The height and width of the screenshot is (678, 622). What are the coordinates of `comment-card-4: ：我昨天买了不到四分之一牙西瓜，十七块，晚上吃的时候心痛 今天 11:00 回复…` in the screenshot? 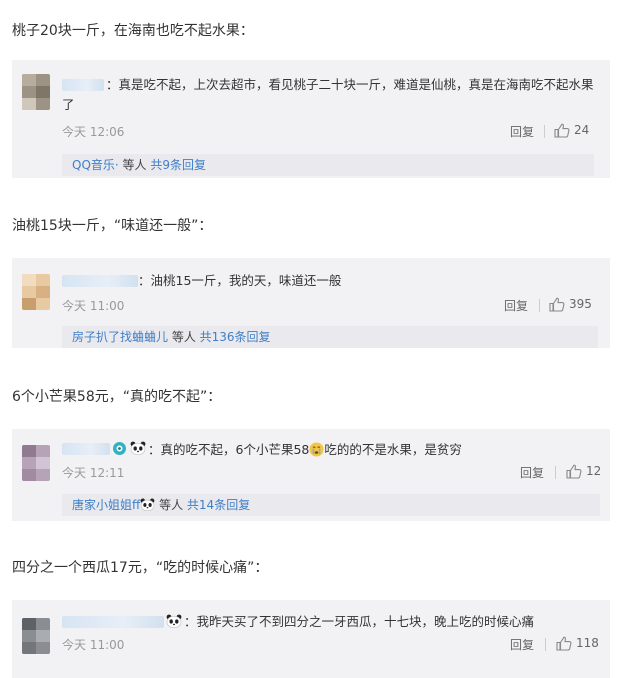 It's located at (311, 639).